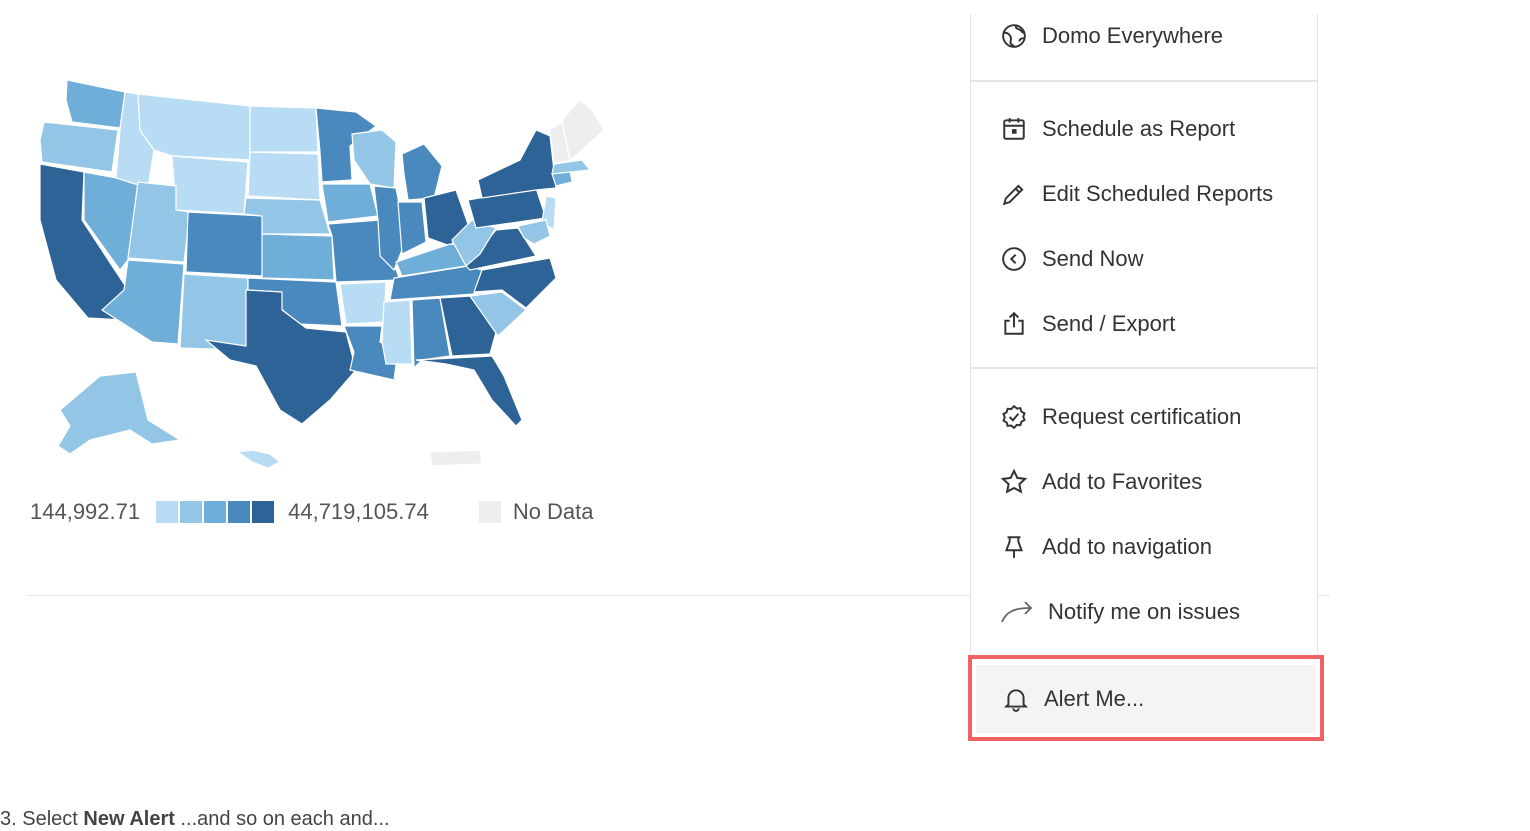 Image resolution: width=1530 pixels, height=831 pixels. I want to click on menu-item-add-to-favorites: Add to Favorites, so click(1144, 482).